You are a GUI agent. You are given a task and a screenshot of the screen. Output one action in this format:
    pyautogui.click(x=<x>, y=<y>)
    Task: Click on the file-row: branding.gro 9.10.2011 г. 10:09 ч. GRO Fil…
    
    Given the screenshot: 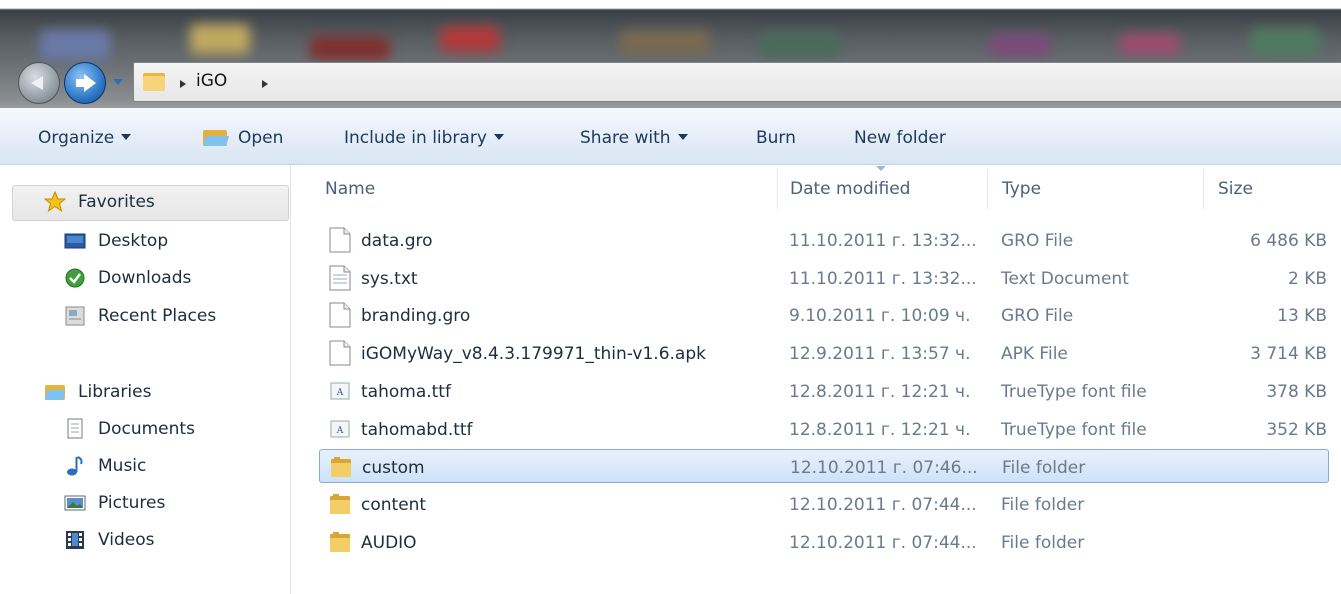 What is the action you would take?
    pyautogui.click(x=824, y=315)
    